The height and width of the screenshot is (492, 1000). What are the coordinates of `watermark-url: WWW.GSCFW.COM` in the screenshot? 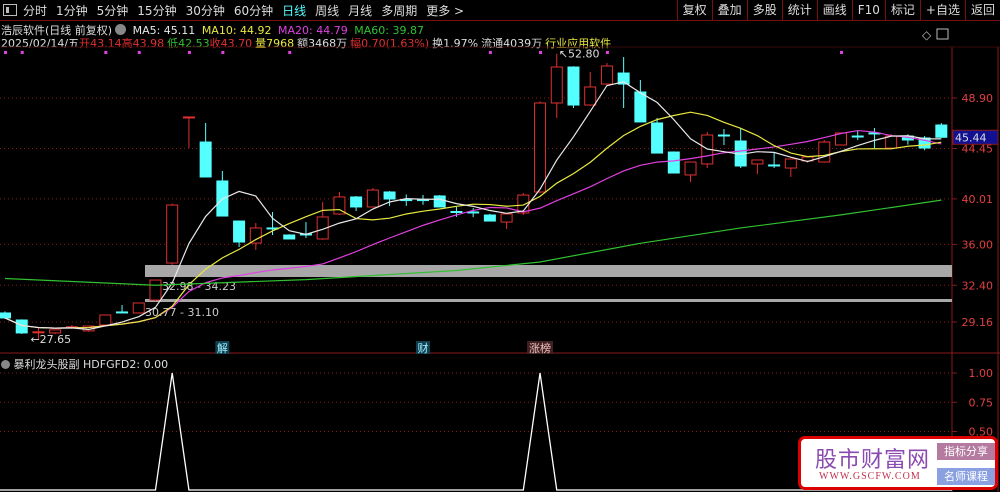 It's located at (870, 476).